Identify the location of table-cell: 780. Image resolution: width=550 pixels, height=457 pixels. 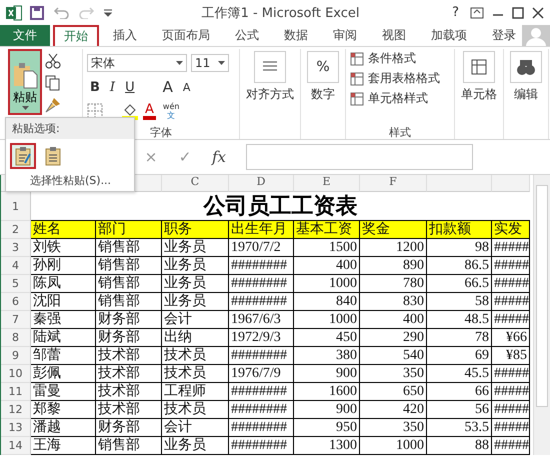
(393, 284).